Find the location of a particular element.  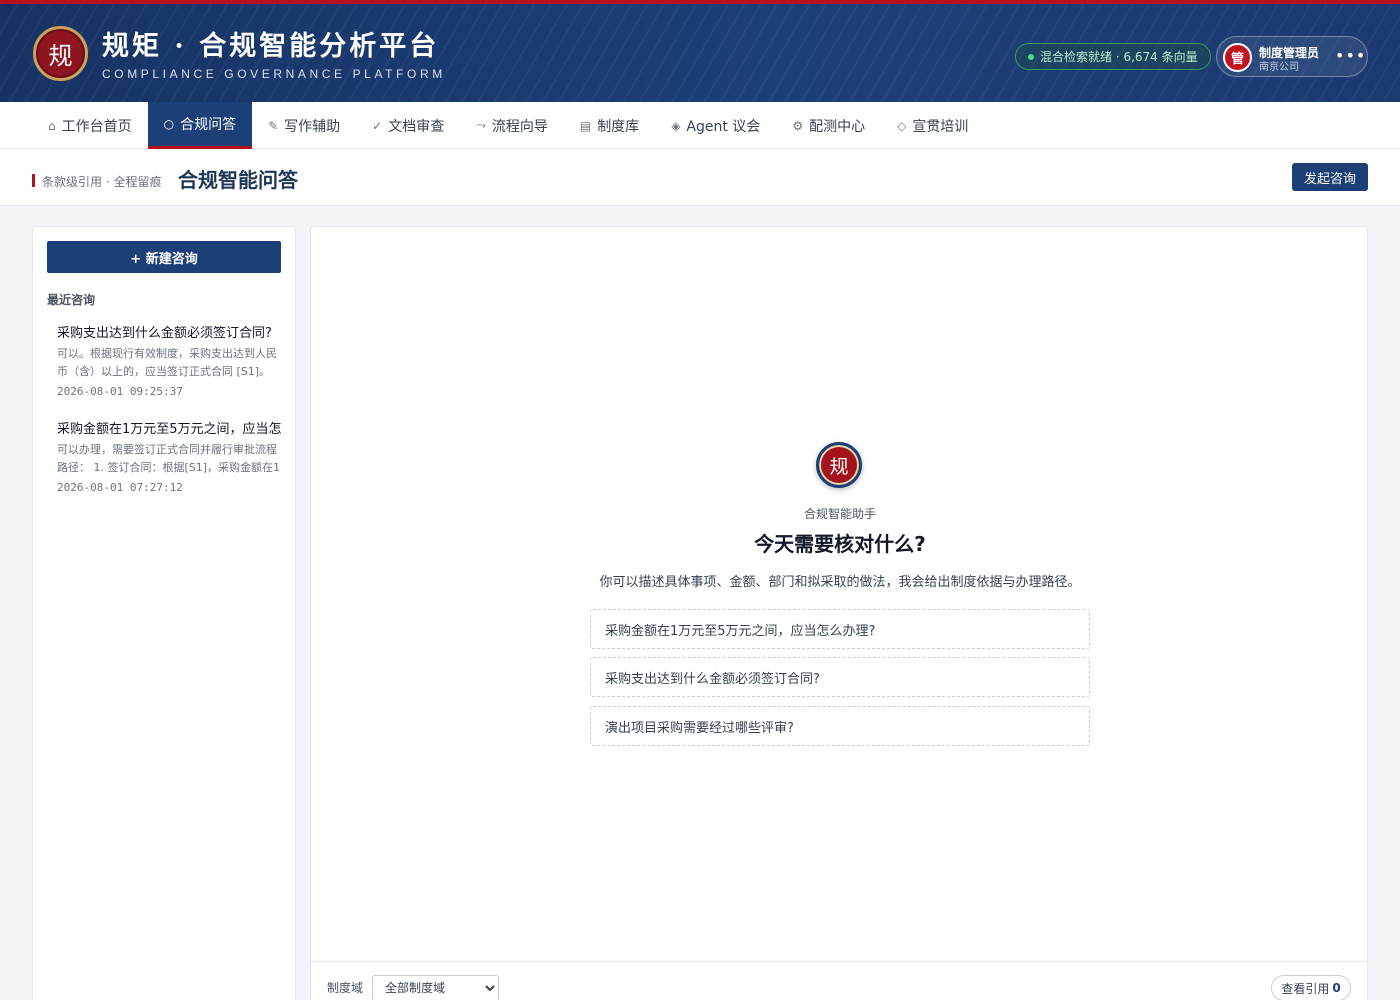

domain-label: 制度域 is located at coordinates (345, 988).